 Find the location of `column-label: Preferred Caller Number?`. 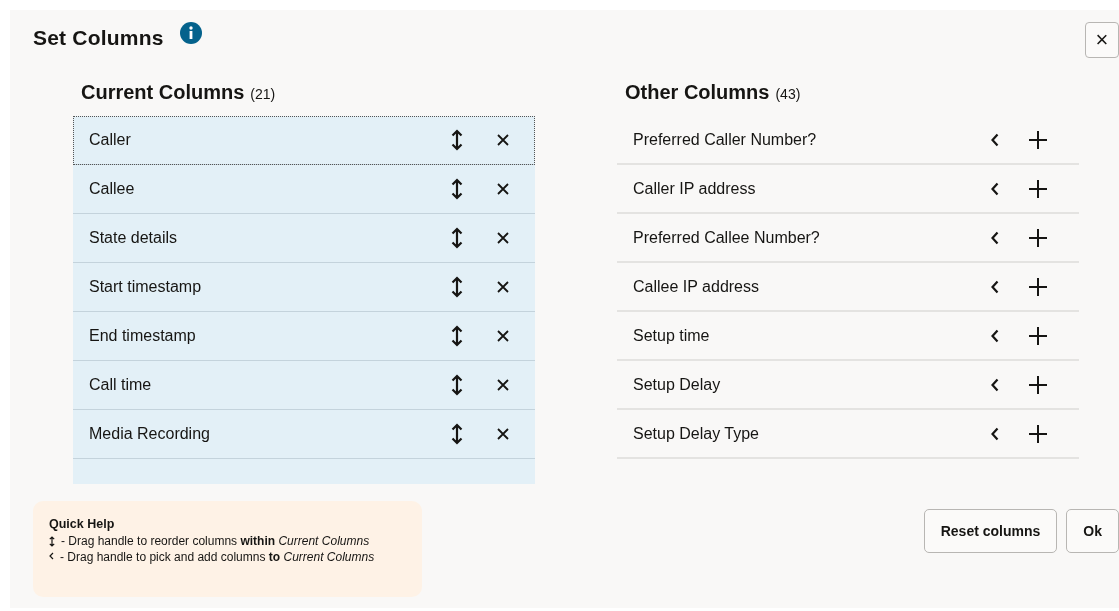

column-label: Preferred Caller Number? is located at coordinates (725, 139).